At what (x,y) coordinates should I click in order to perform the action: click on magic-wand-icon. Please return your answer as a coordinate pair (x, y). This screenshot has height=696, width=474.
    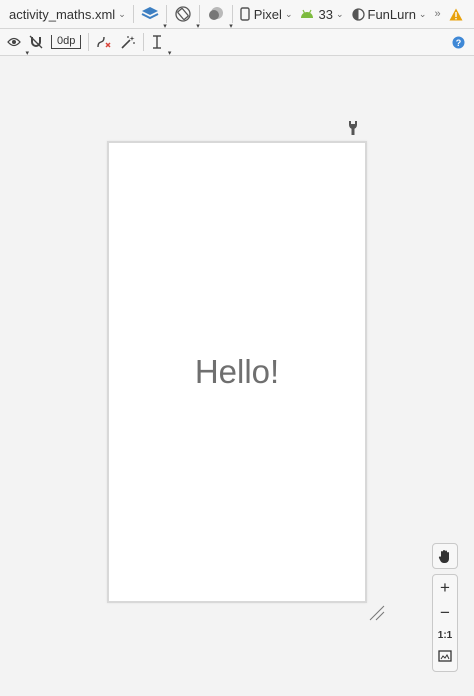
    Looking at the image, I should click on (128, 42).